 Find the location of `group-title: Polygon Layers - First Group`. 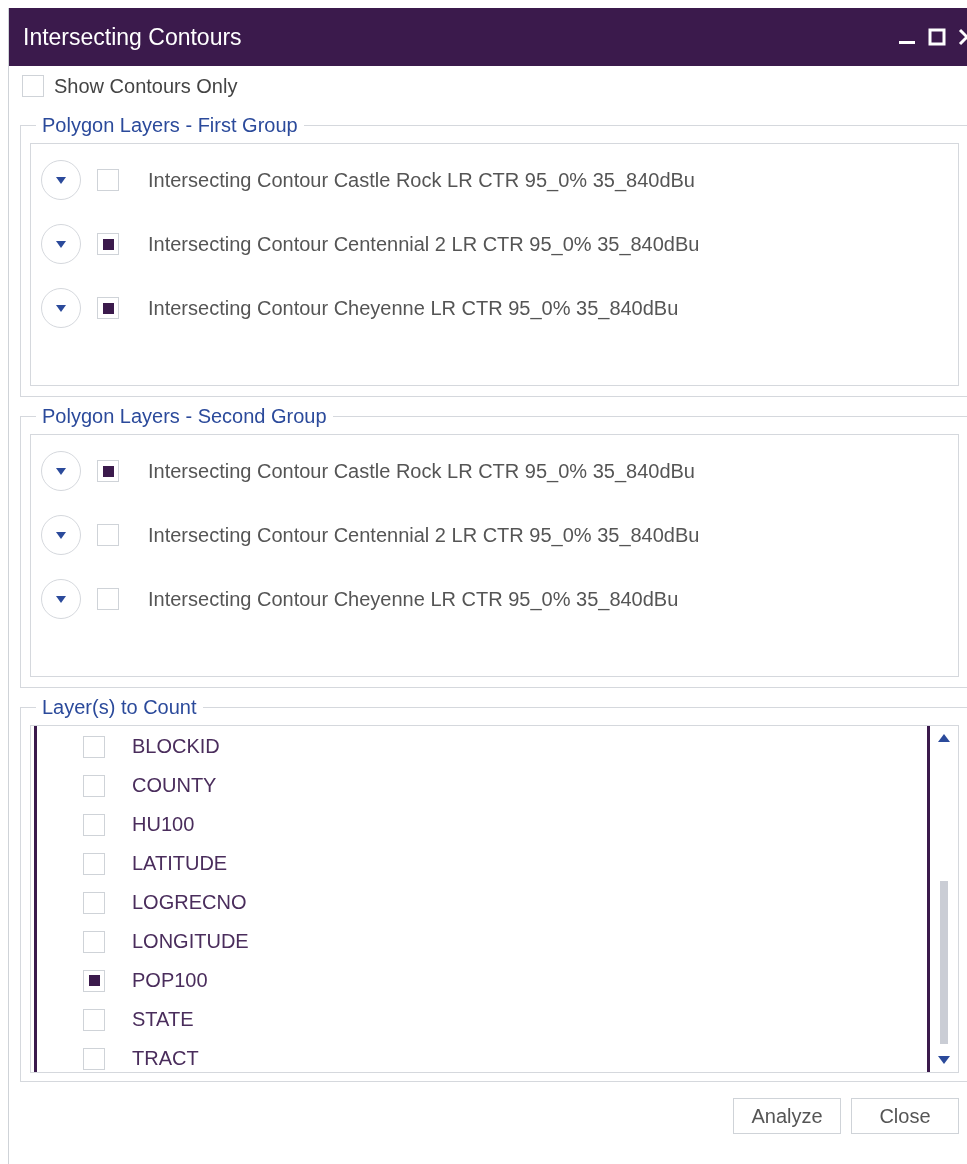

group-title: Polygon Layers - First Group is located at coordinates (170, 125).